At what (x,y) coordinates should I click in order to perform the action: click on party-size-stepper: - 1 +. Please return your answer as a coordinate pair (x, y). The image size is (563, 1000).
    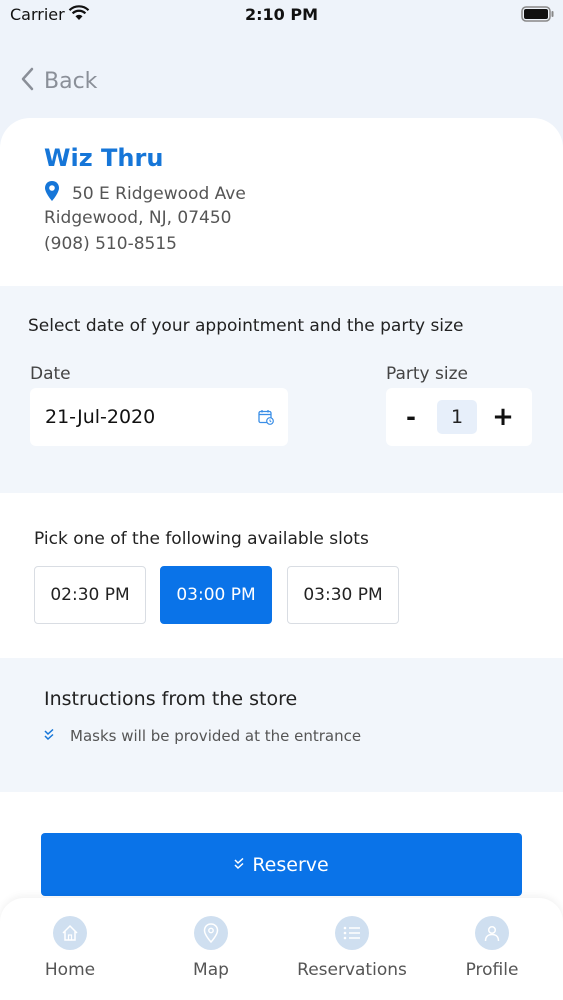
    Looking at the image, I should click on (459, 417).